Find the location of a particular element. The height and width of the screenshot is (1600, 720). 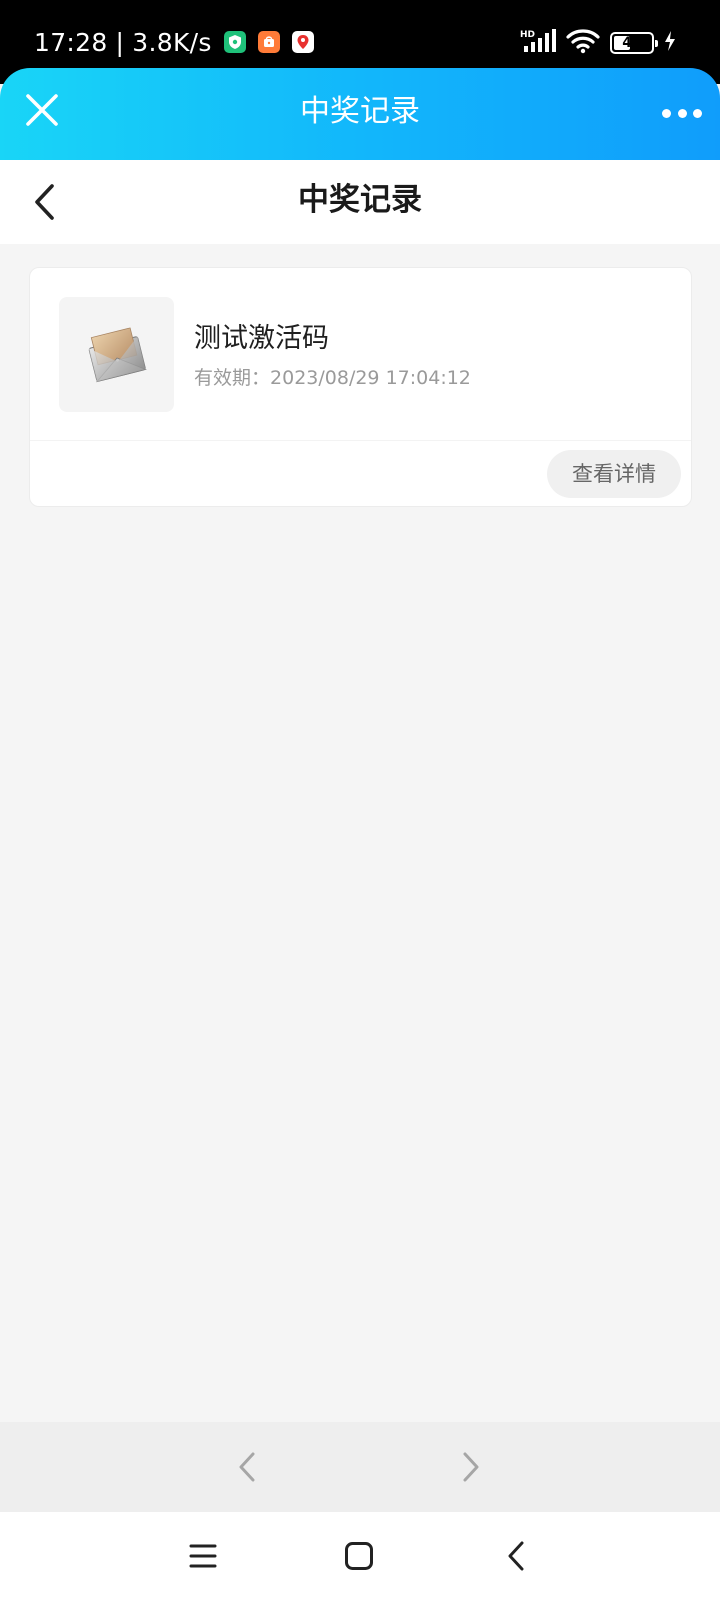

card-divider is located at coordinates (360, 440).